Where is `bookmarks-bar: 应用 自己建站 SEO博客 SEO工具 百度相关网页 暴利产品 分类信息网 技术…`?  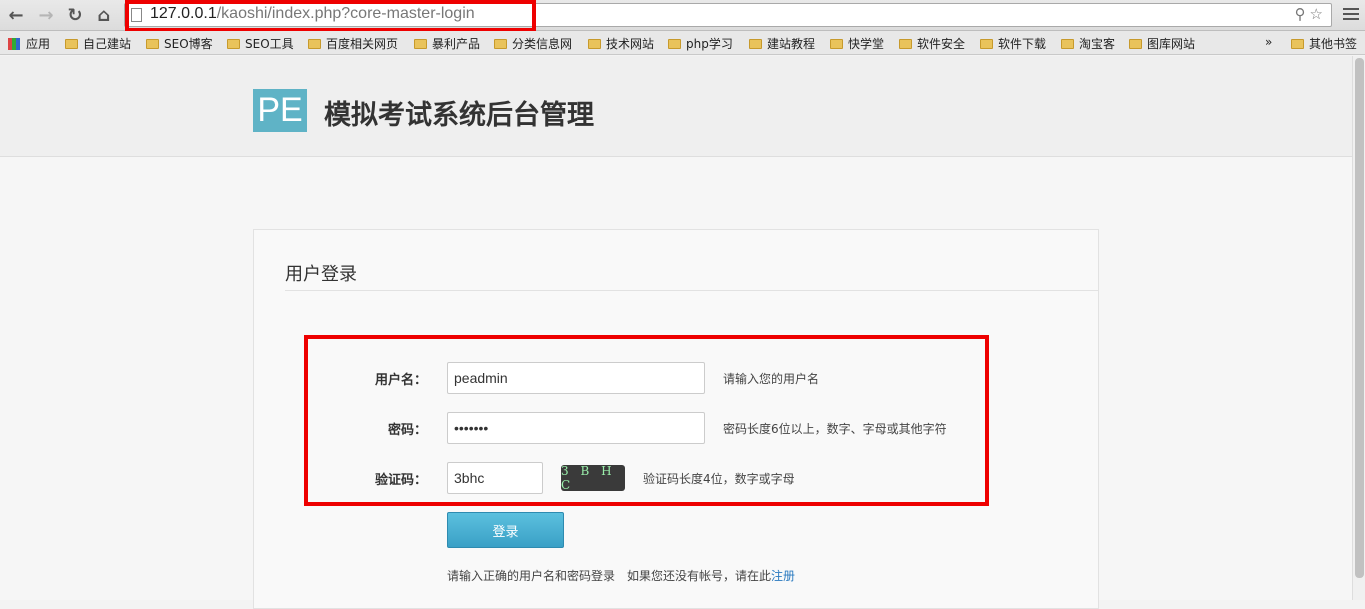
bookmarks-bar: 应用 自己建站 SEO博客 SEO工具 百度相关网页 暴利产品 分类信息网 技术… is located at coordinates (682, 43).